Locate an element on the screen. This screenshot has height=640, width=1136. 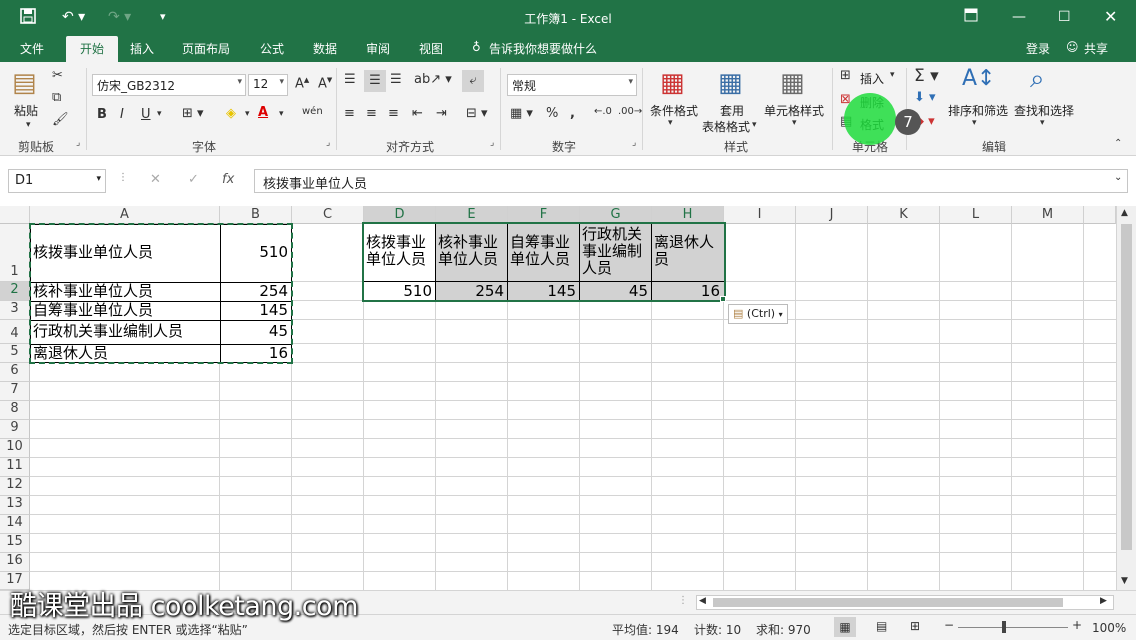
fill-color-icon: ◈ is located at coordinates (231, 113).